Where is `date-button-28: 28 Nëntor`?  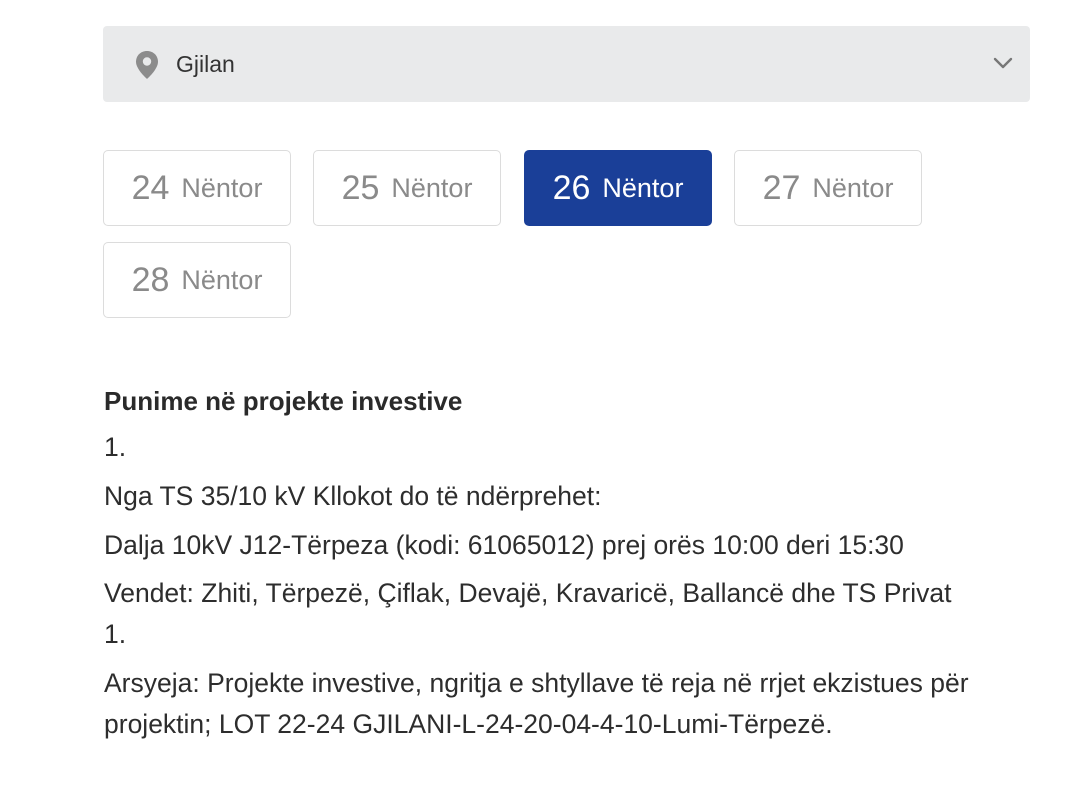
date-button-28: 28 Nëntor is located at coordinates (197, 280).